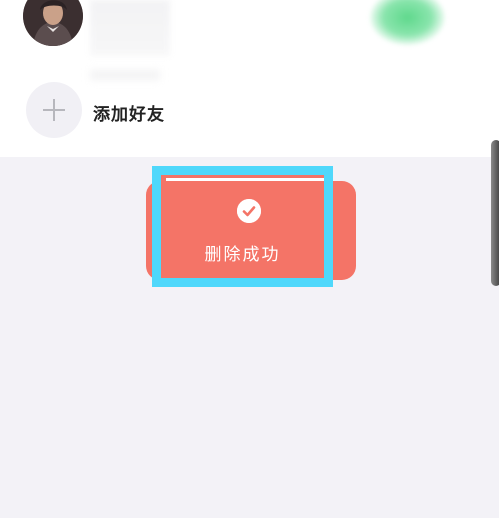 The height and width of the screenshot is (518, 499). Describe the element at coordinates (249, 211) in the screenshot. I see `check-circle-icon` at that location.